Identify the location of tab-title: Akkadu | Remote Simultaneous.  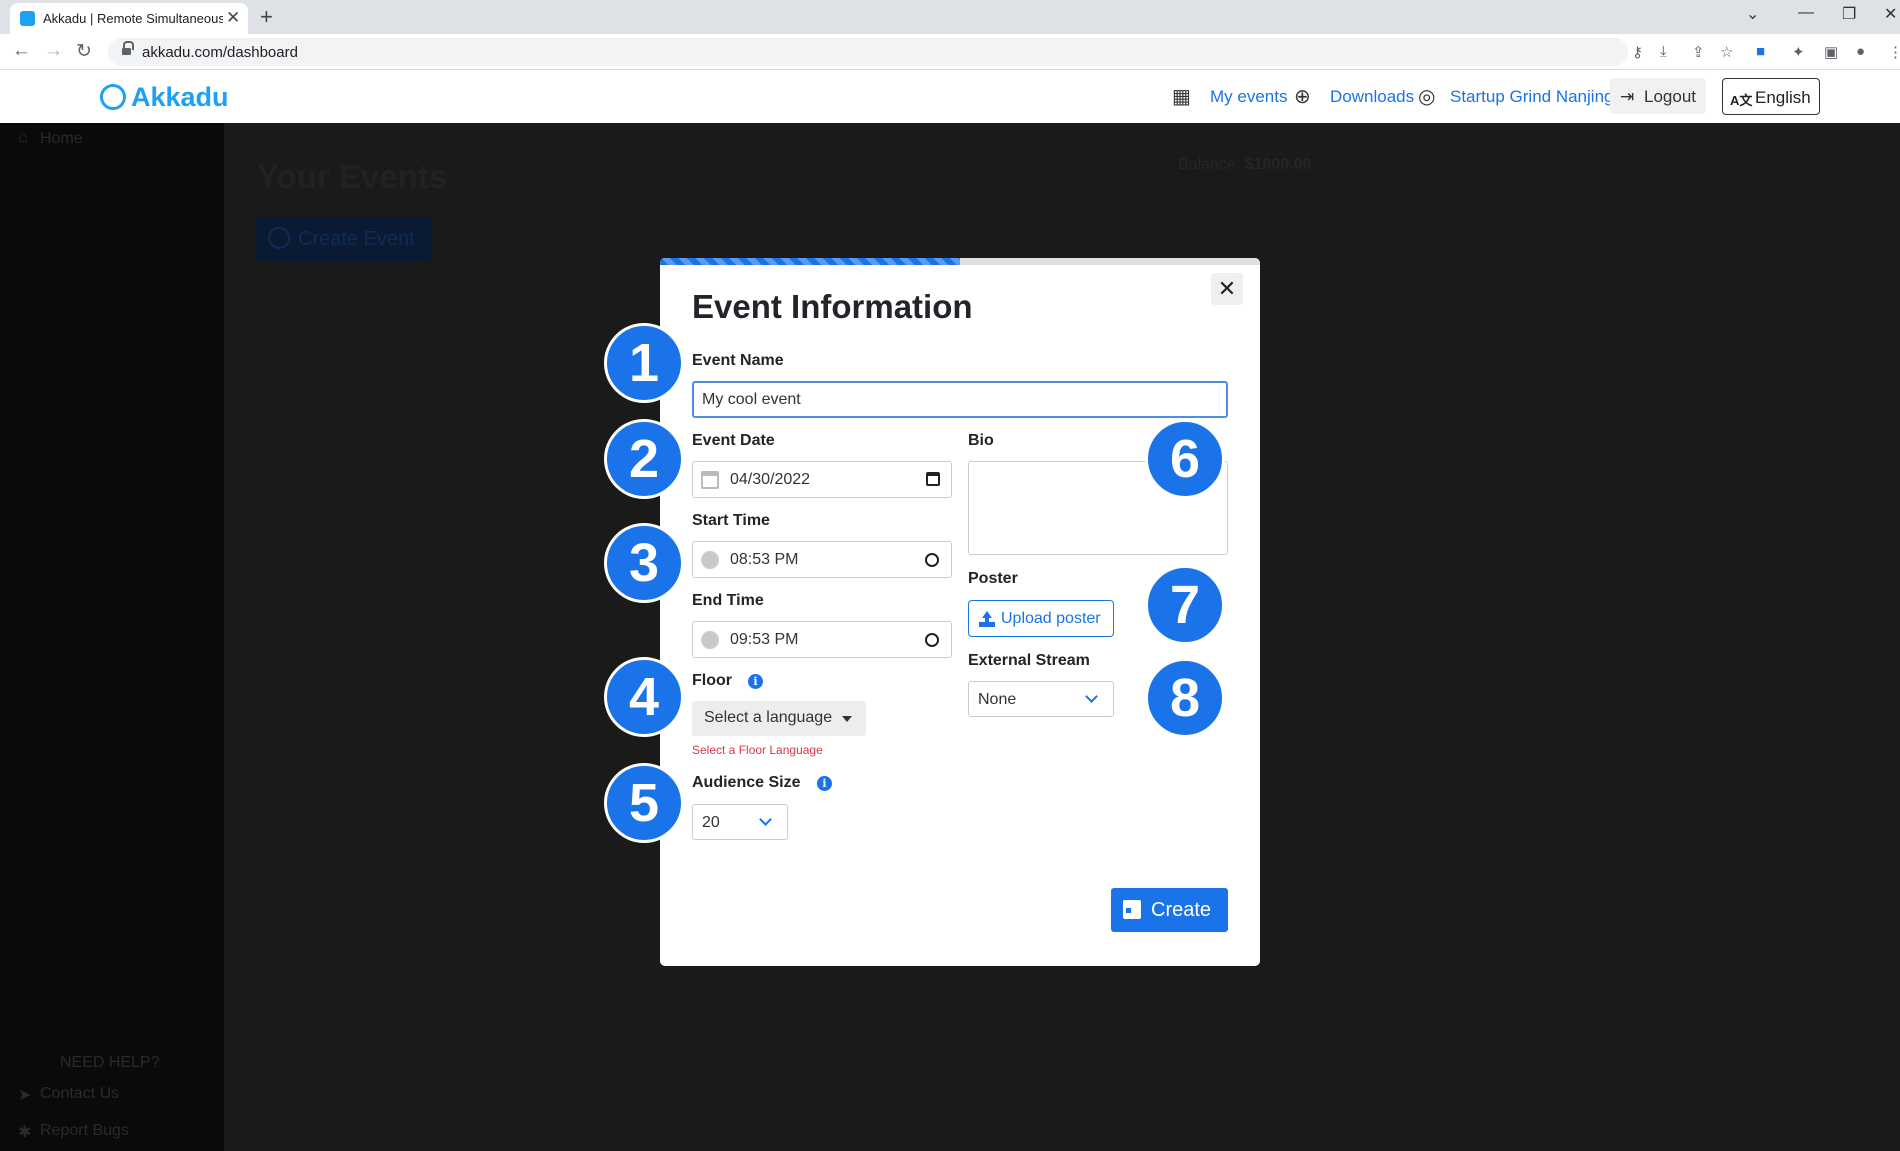
(133, 18).